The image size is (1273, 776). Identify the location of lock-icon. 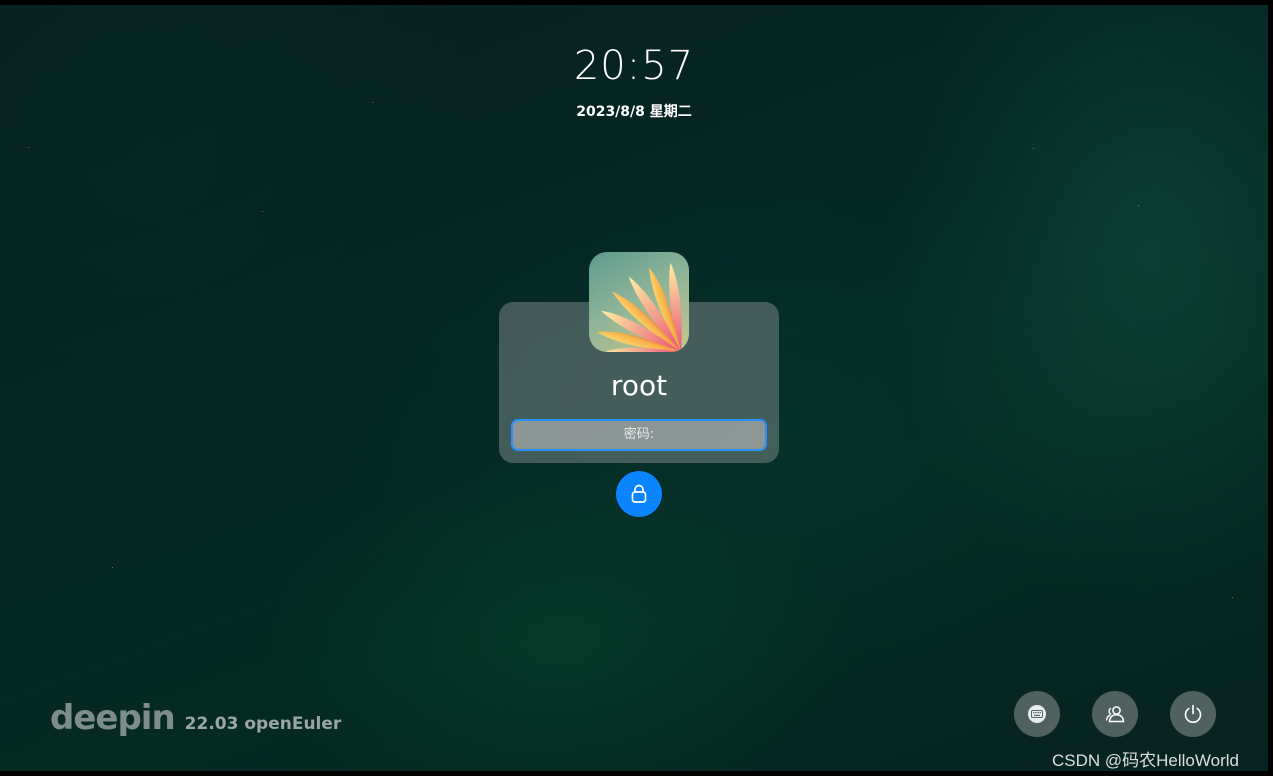
(639, 493).